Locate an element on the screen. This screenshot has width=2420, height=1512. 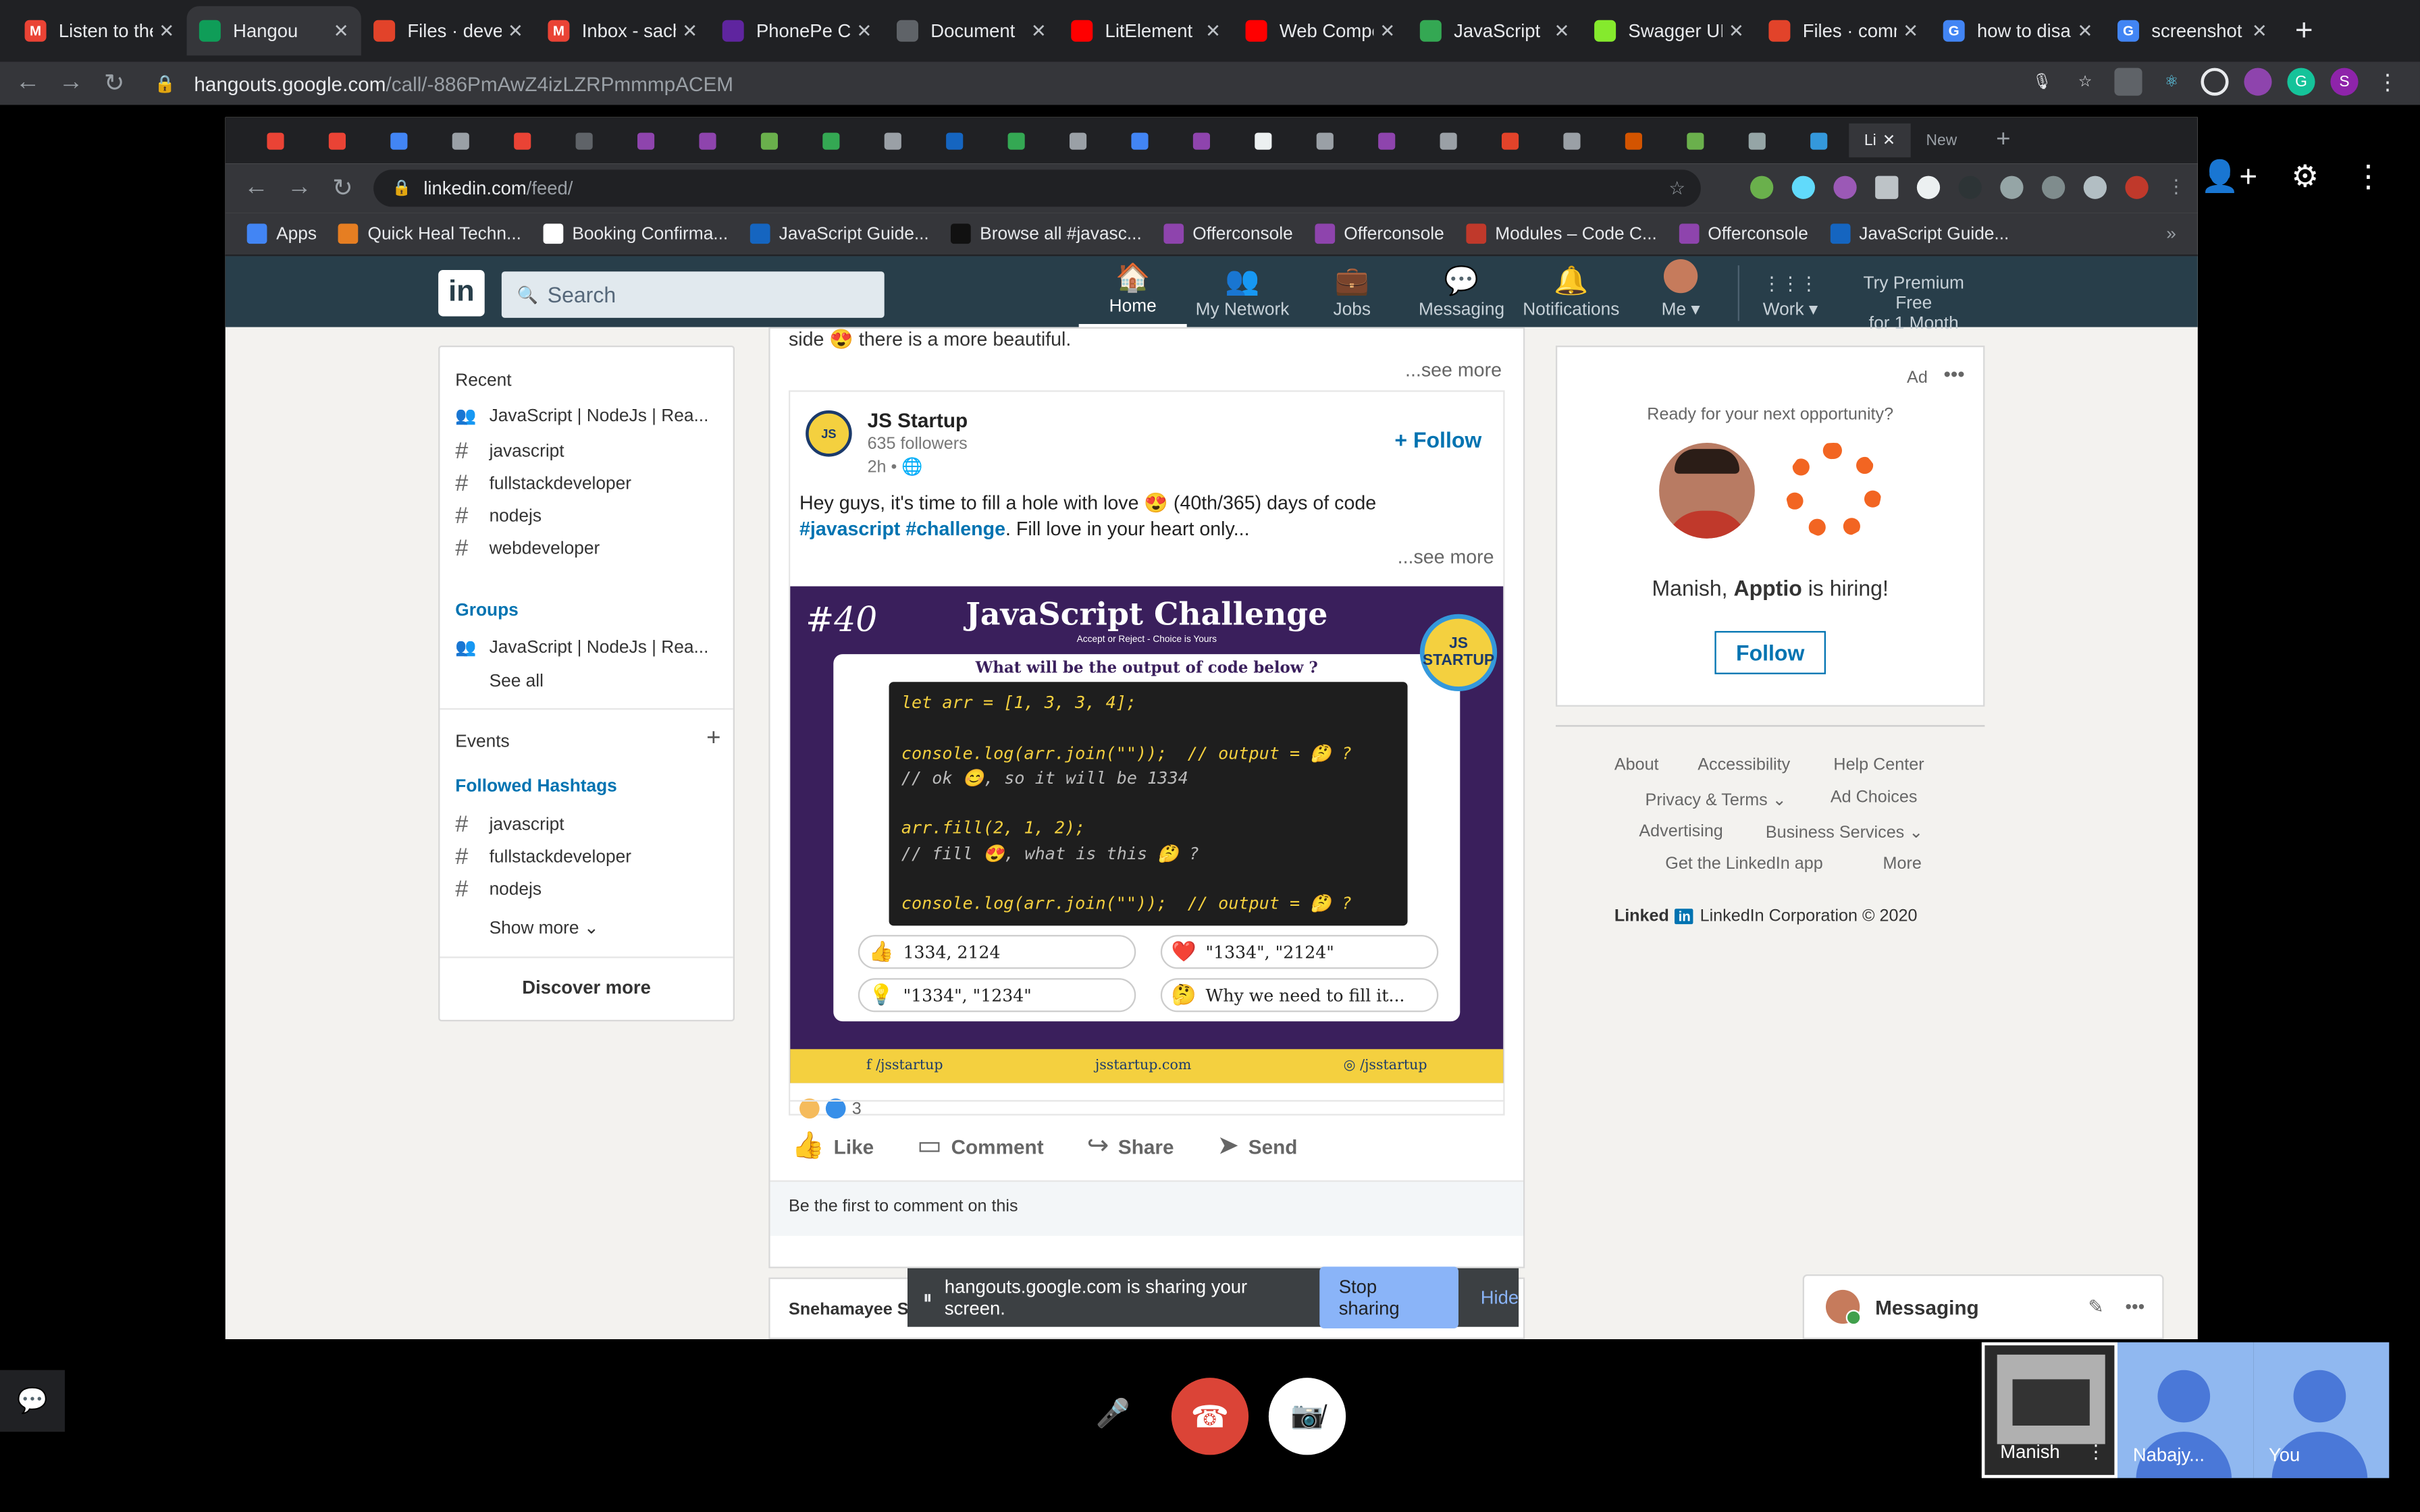
footer-business: Business Services ⌄ is located at coordinates (1844, 832).